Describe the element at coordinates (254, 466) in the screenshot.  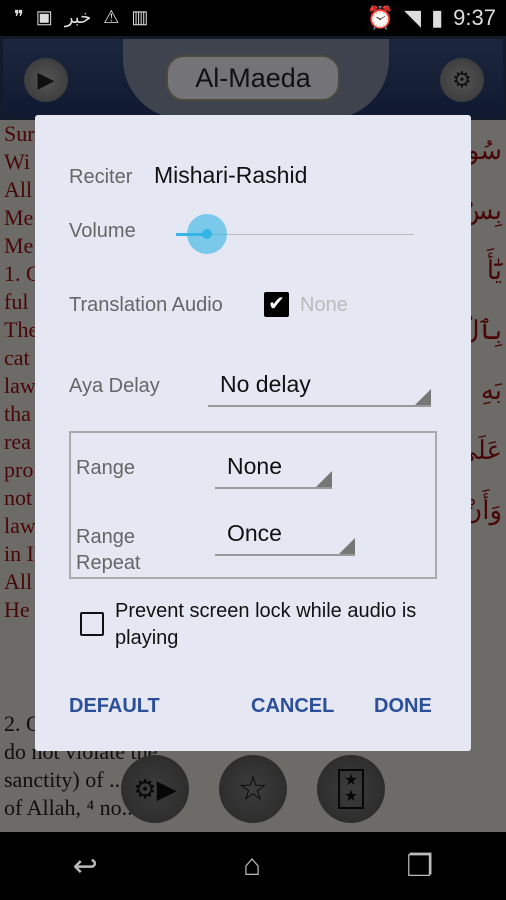
I see `range-value: None` at that location.